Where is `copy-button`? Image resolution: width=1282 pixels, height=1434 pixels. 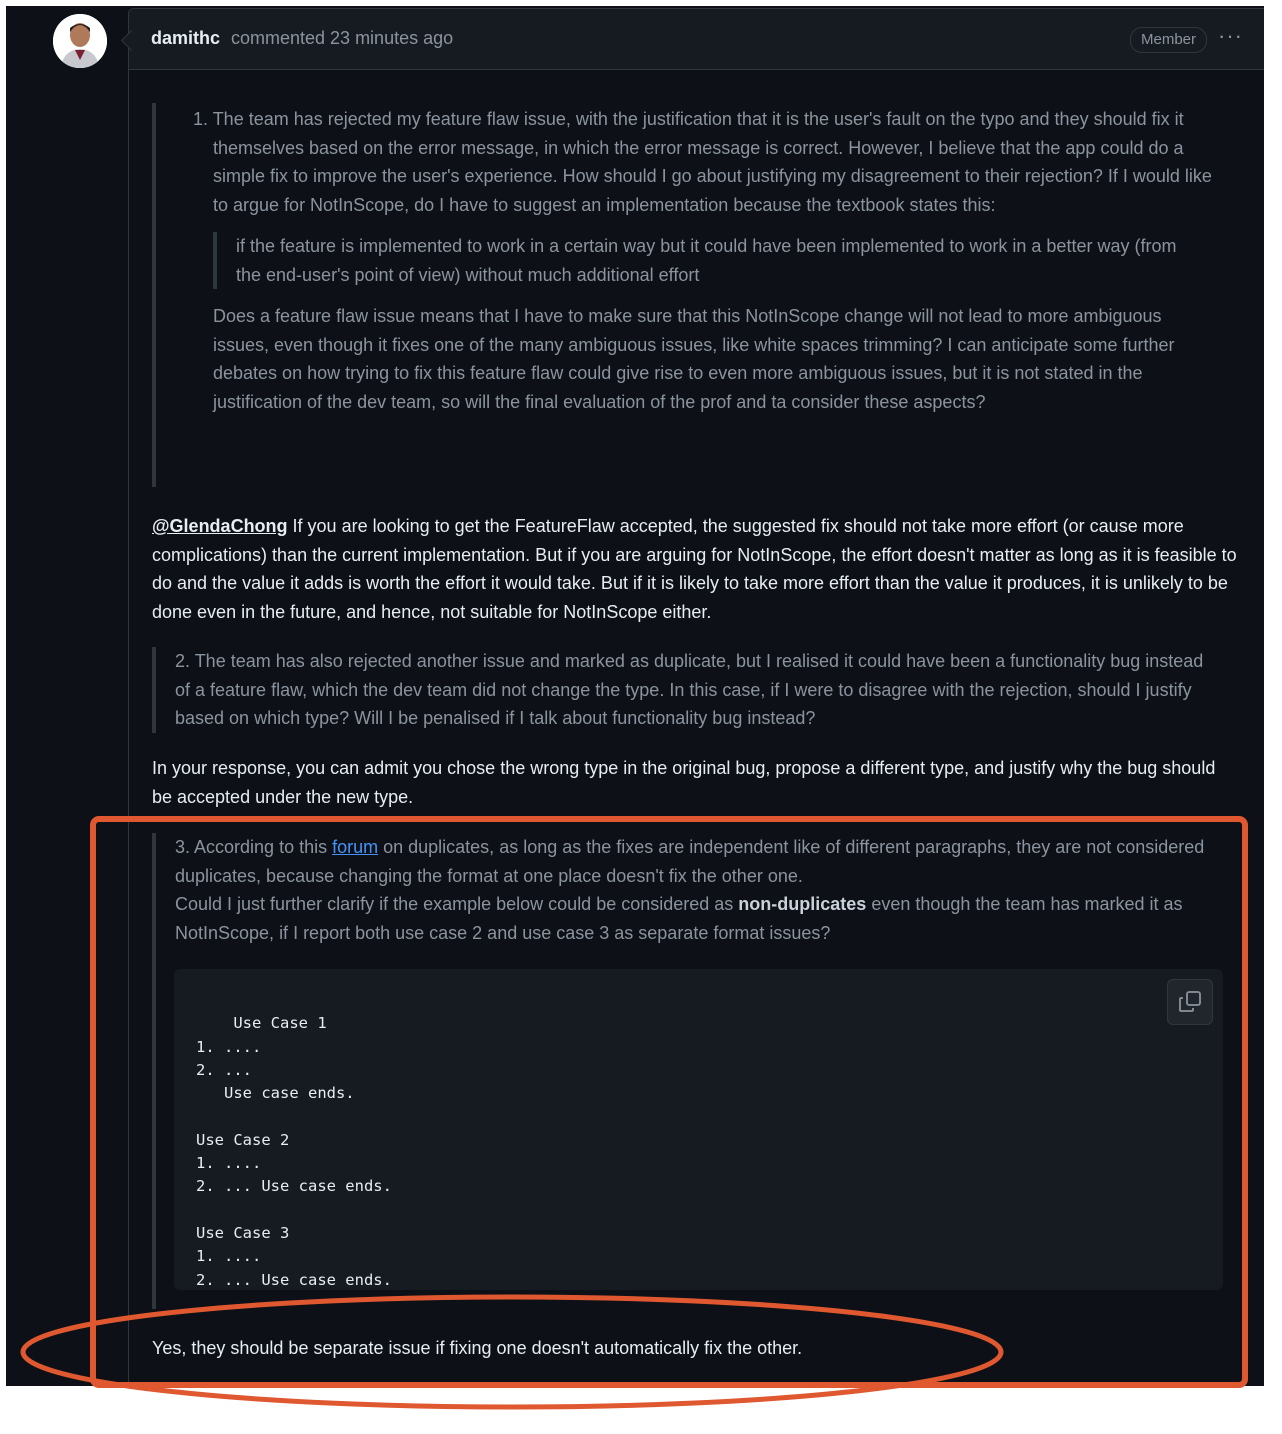 copy-button is located at coordinates (1190, 1002).